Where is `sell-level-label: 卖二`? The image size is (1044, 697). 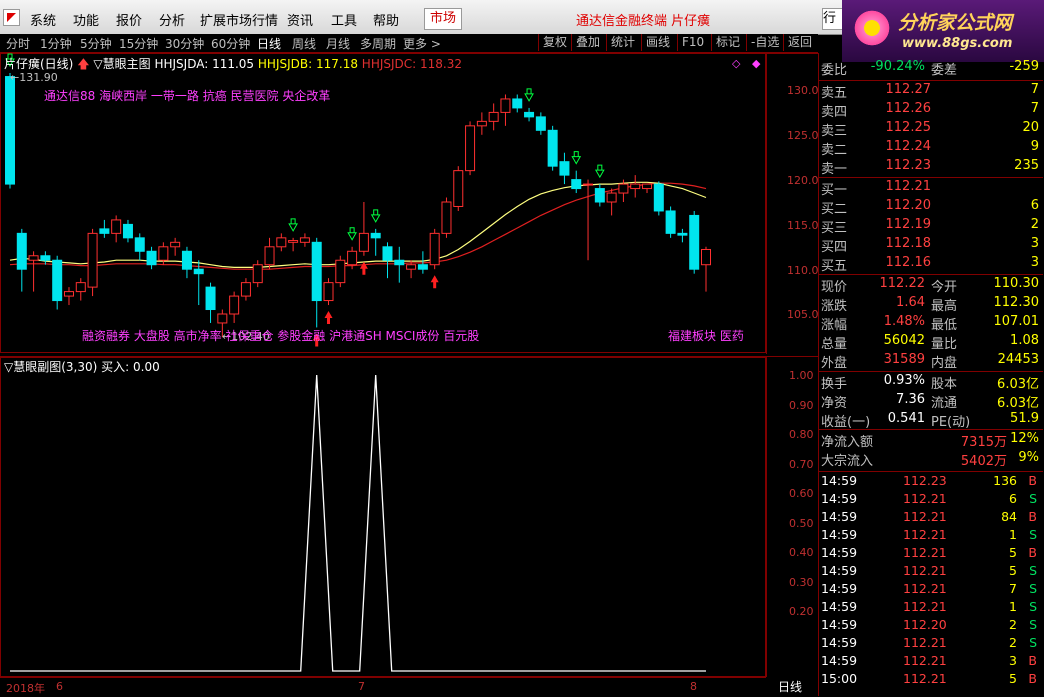
sell-level-label: 卖二 is located at coordinates (834, 150).